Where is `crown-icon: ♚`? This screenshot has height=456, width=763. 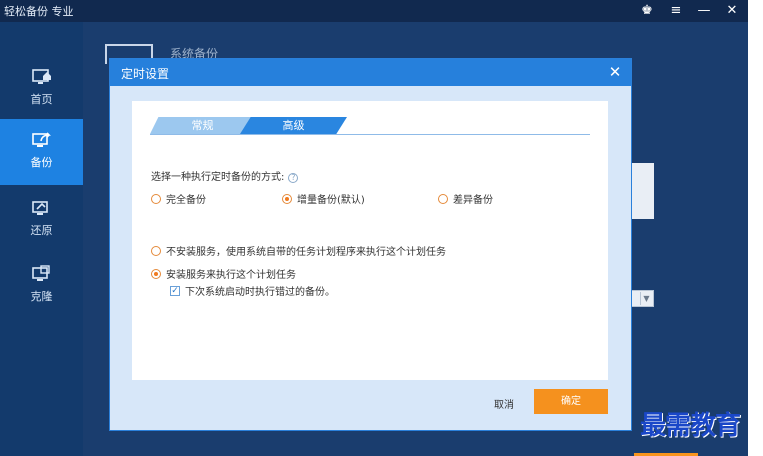
crown-icon: ♚ is located at coordinates (647, 11).